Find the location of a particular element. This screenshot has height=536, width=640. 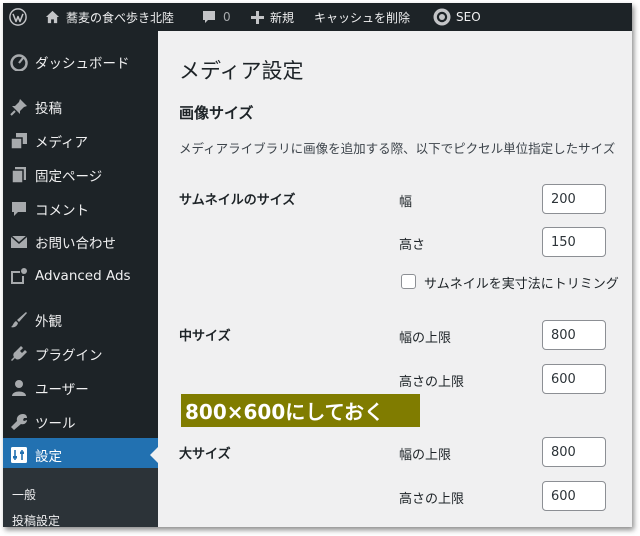

brush-icon is located at coordinates (19, 320).